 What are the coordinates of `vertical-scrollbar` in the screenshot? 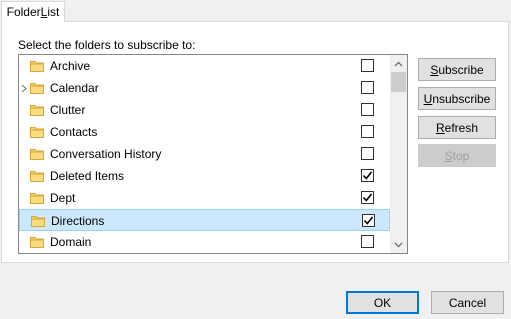 It's located at (398, 154).